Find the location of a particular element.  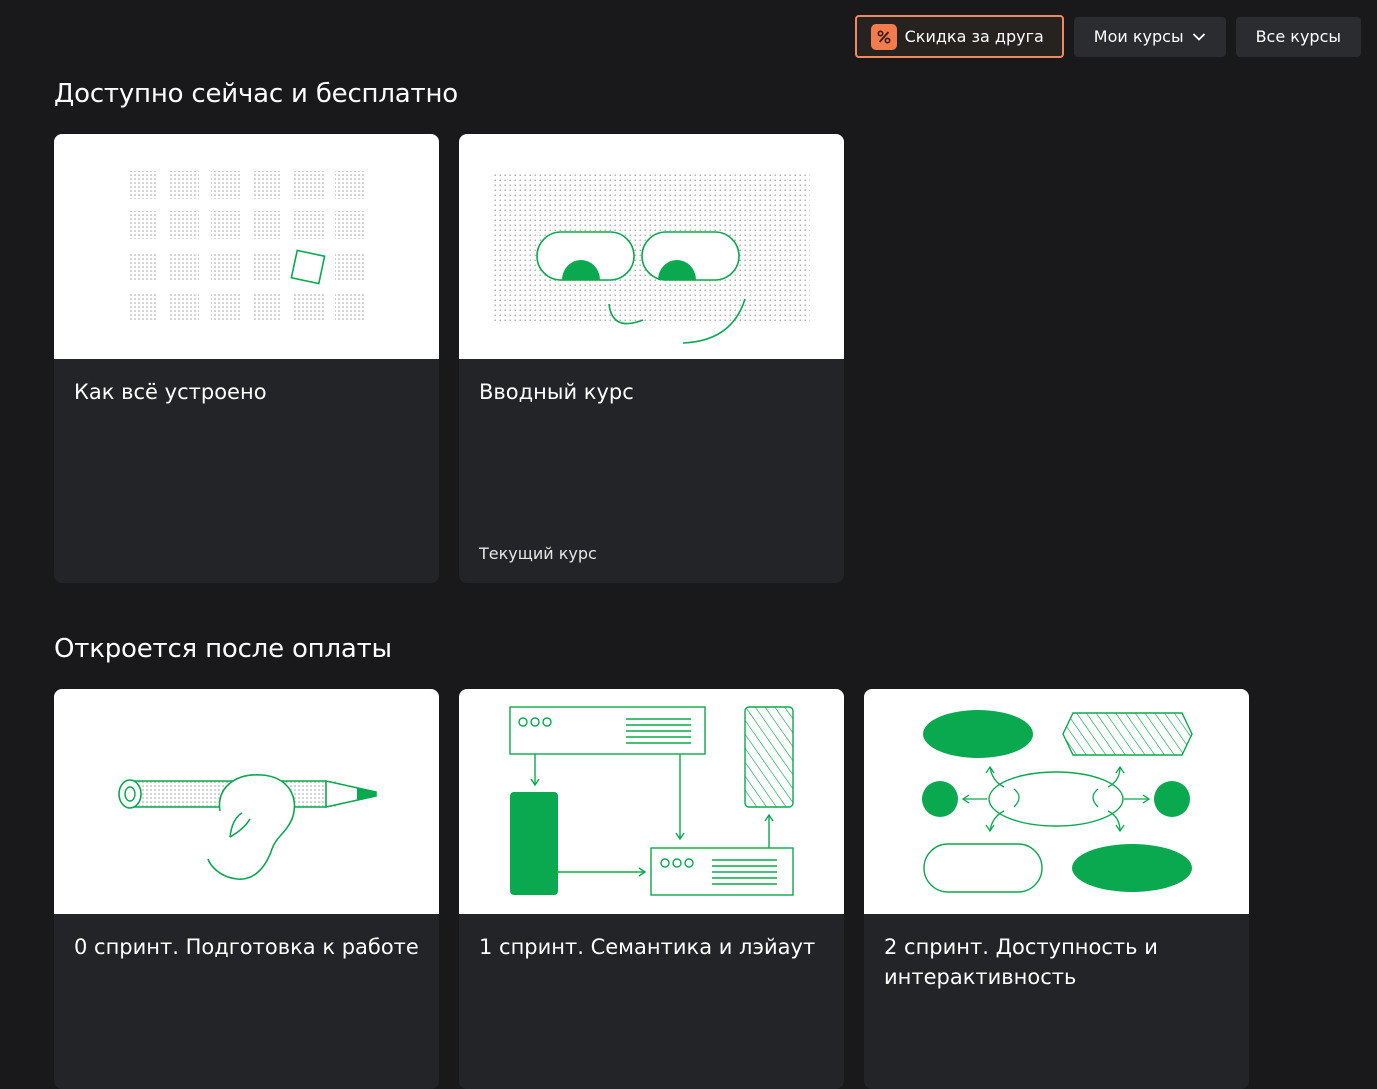

course-card-how-it-works: Как всё устроено is located at coordinates (246, 358).